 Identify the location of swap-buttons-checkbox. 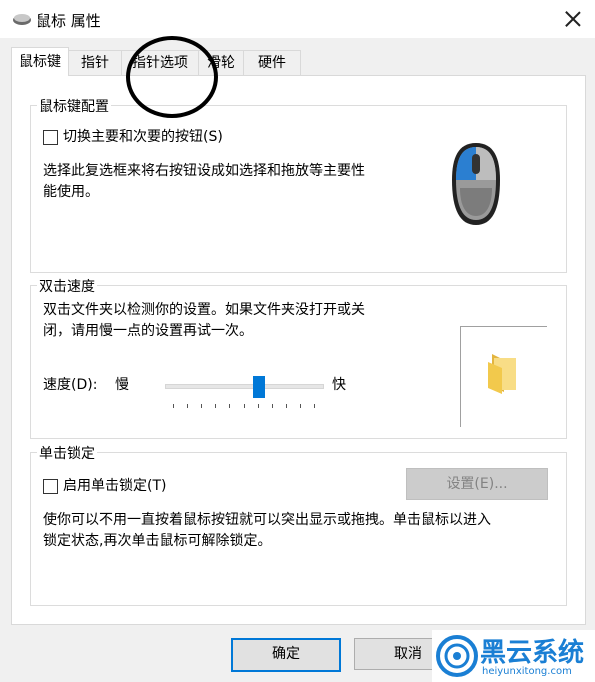
(50, 137).